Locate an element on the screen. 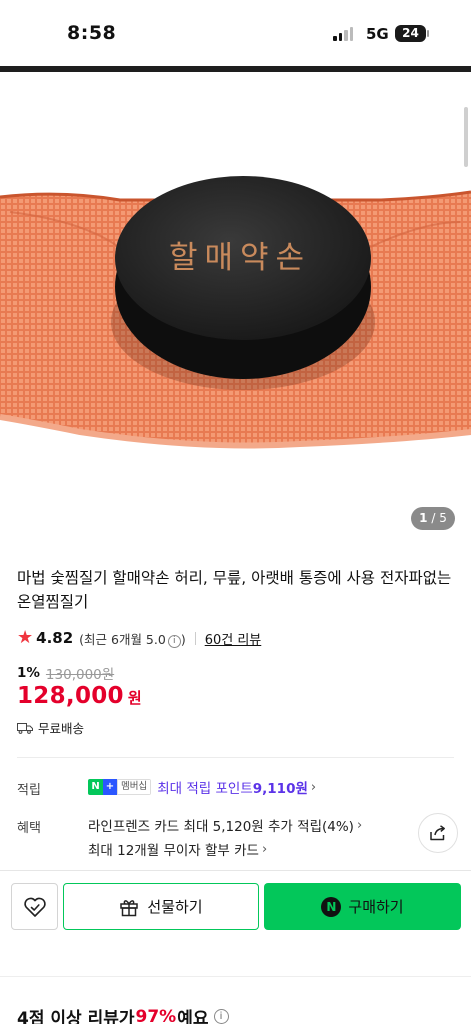 This screenshot has width=471, height=1024. image-counter: 1 / 5 is located at coordinates (433, 518).